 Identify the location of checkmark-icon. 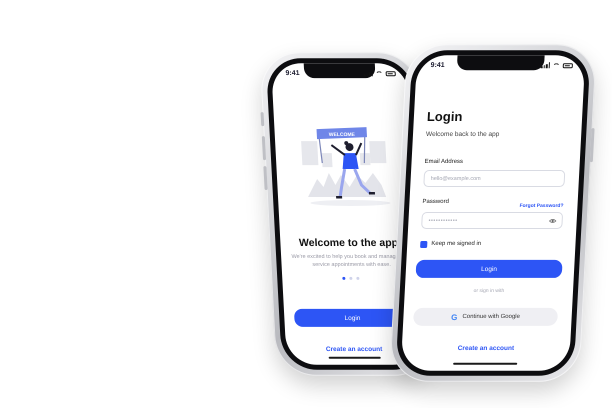
(423, 250).